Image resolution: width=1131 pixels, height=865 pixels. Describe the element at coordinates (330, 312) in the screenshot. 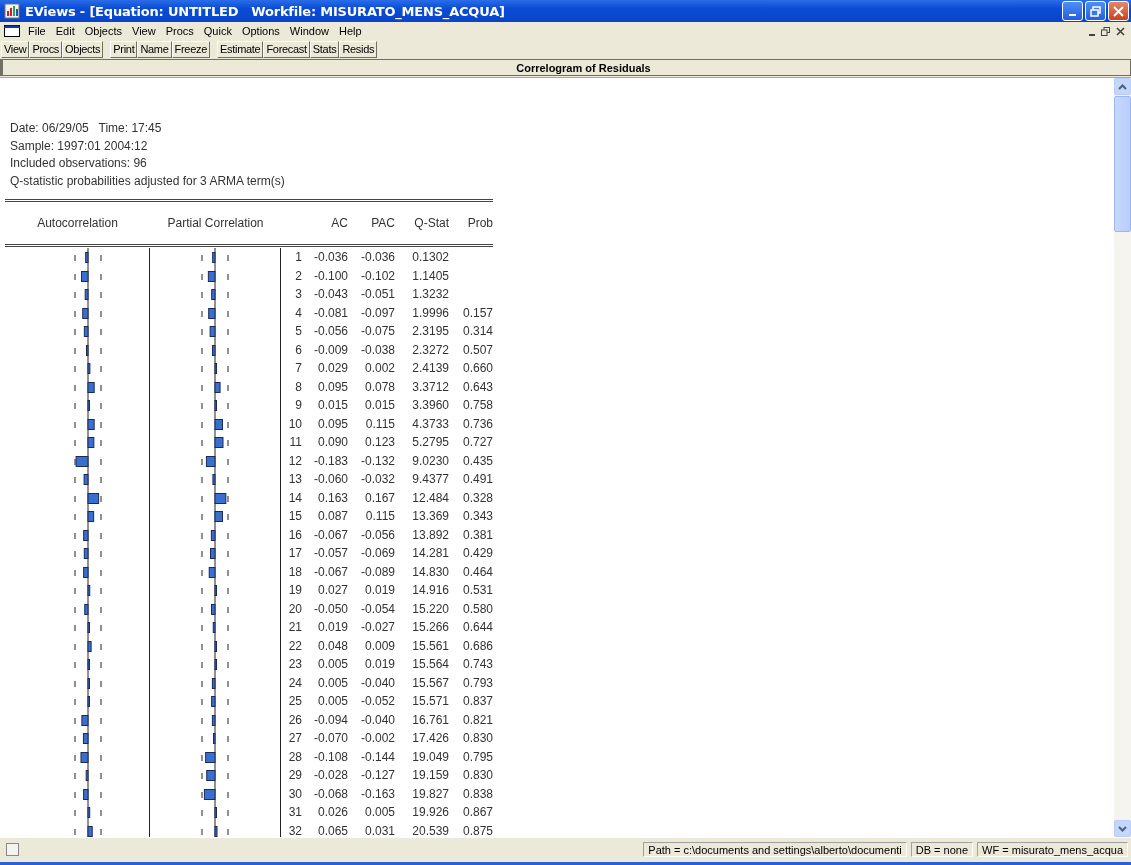

I see `table-cell: -0.081` at that location.